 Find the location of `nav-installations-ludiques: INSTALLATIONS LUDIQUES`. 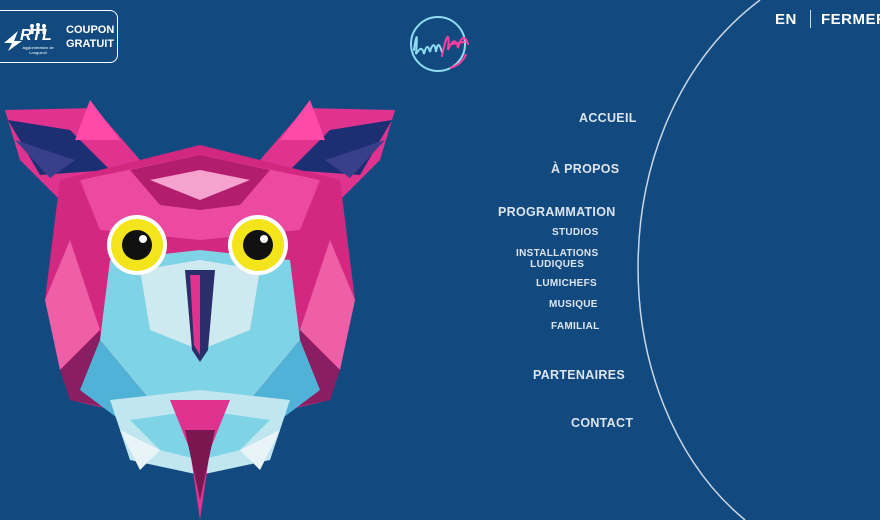

nav-installations-ludiques: INSTALLATIONS LUDIQUES is located at coordinates (557, 259).